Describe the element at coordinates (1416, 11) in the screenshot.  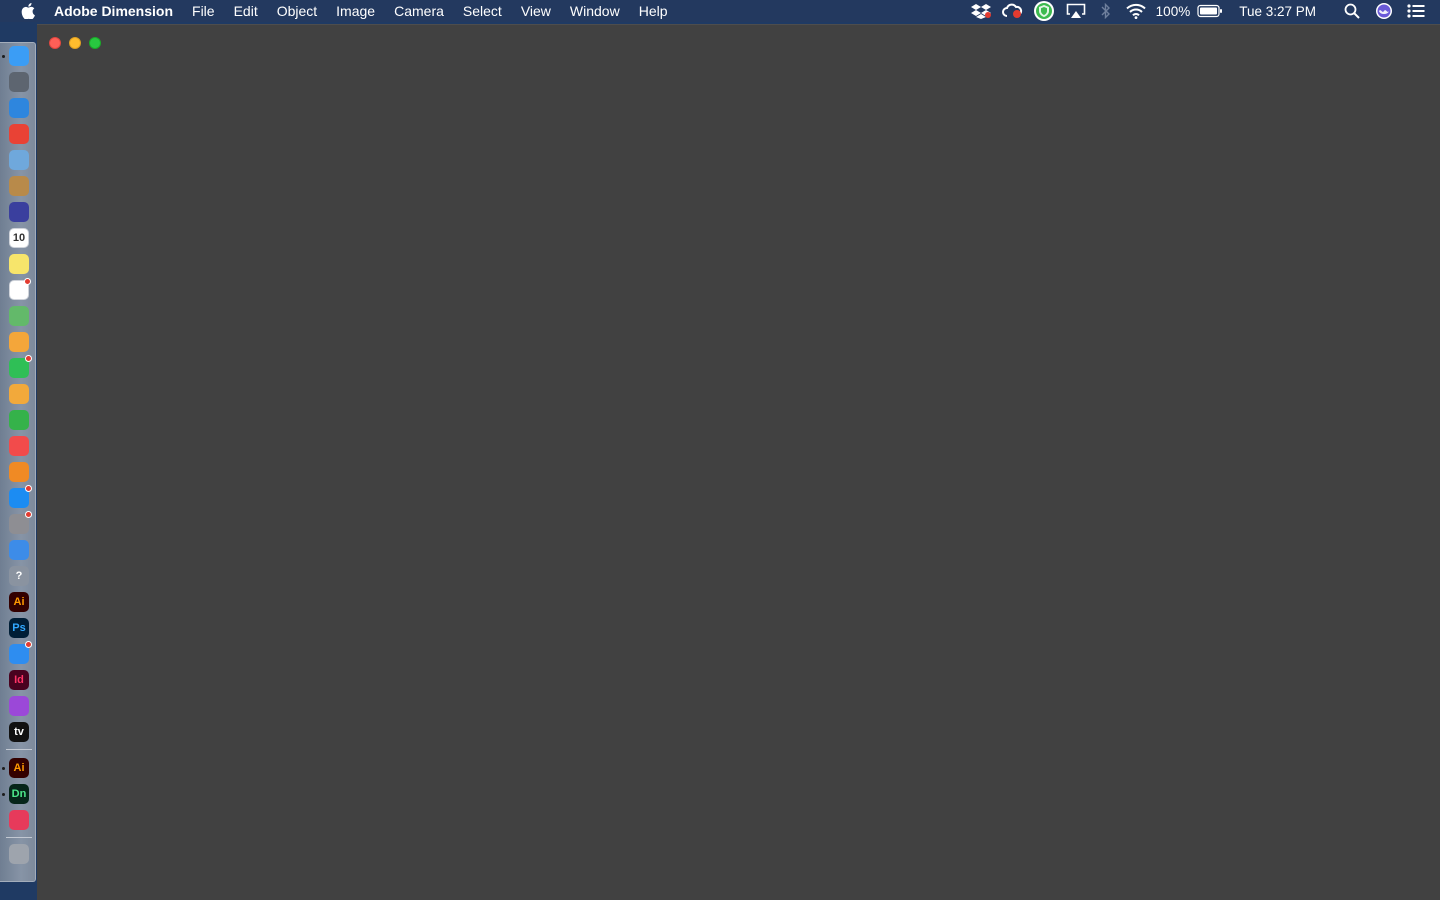
I see `notification-center-icon` at that location.